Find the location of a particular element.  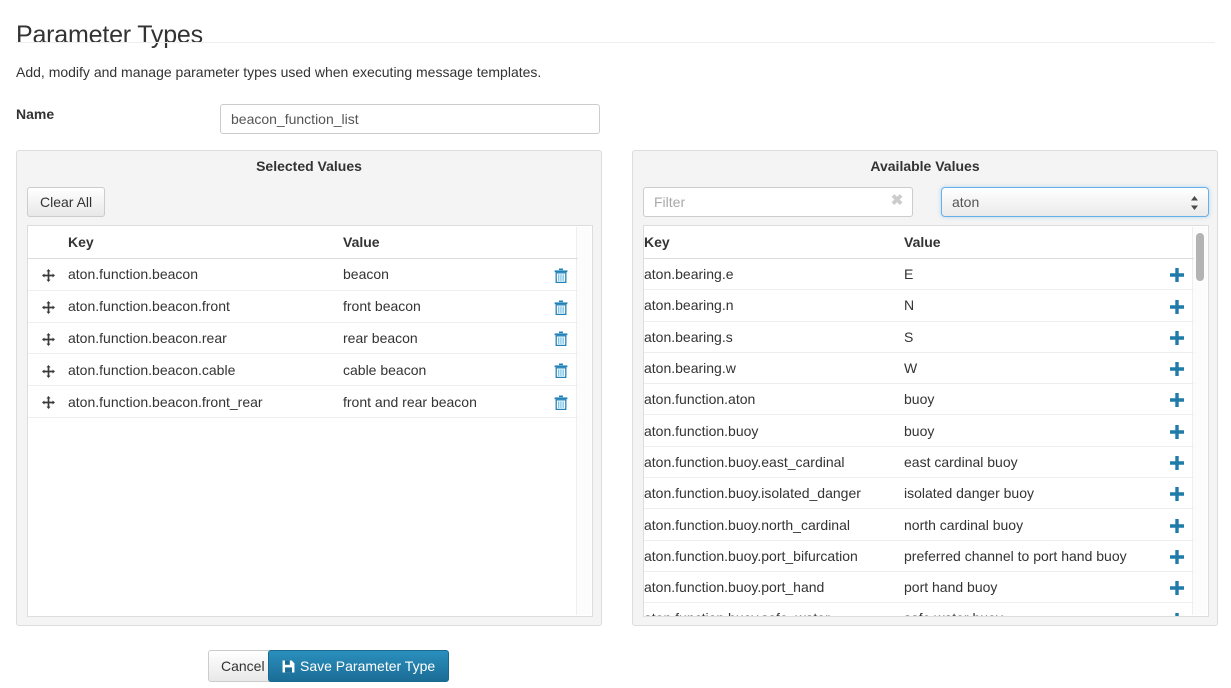

row-key: aton.function.aton is located at coordinates (774, 399).